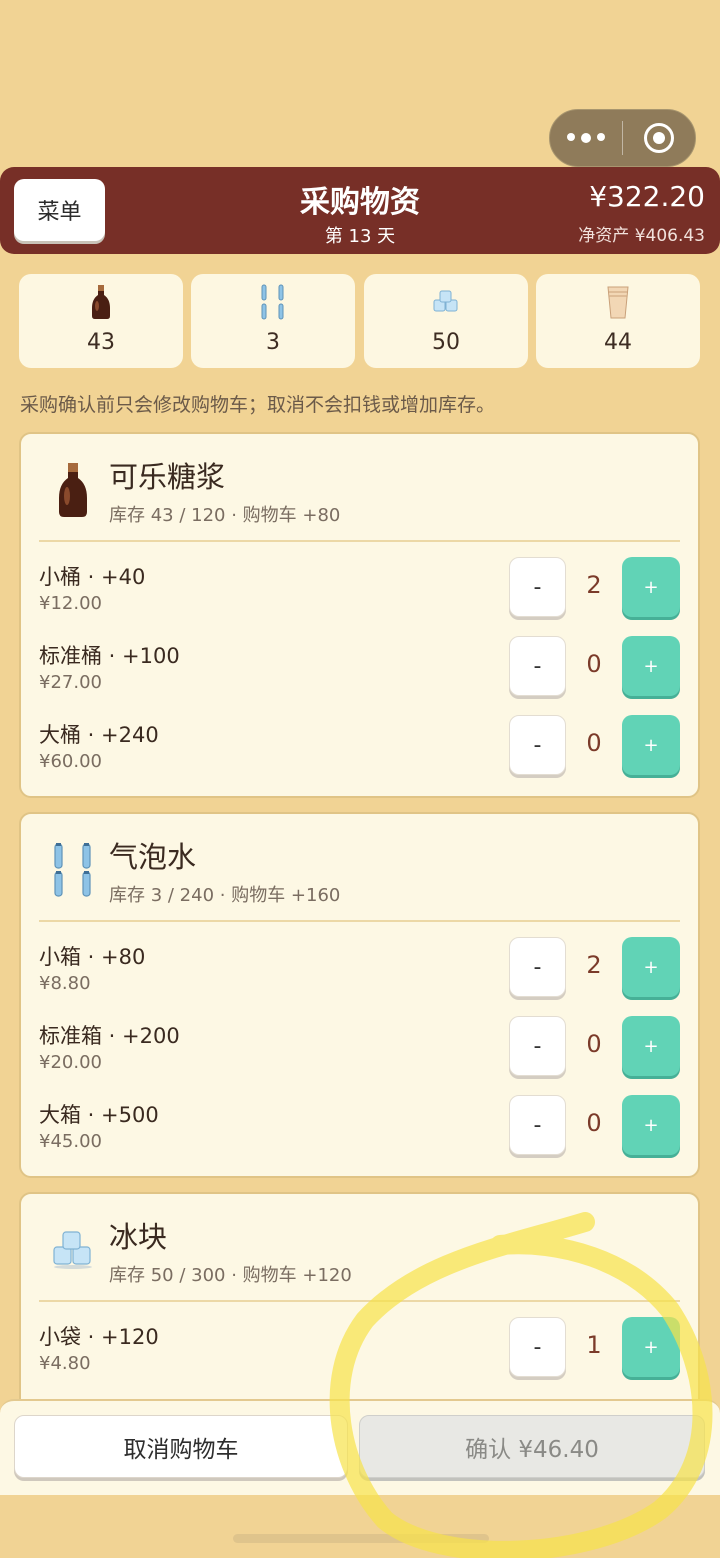 The image size is (720, 1558). Describe the element at coordinates (101, 342) in the screenshot. I see `inventory-count: 43` at that location.